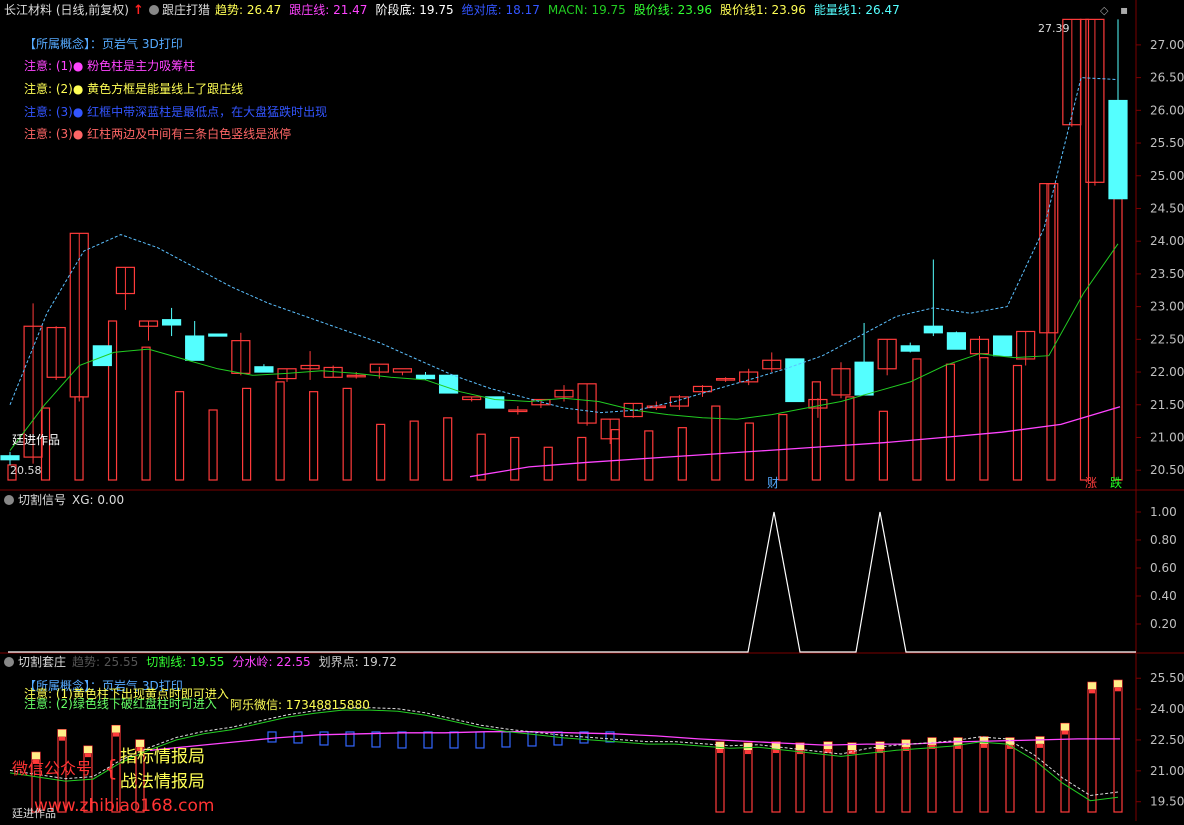  What do you see at coordinates (26, 470) in the screenshot?
I see `low-price-label: 20.58` at bounding box center [26, 470].